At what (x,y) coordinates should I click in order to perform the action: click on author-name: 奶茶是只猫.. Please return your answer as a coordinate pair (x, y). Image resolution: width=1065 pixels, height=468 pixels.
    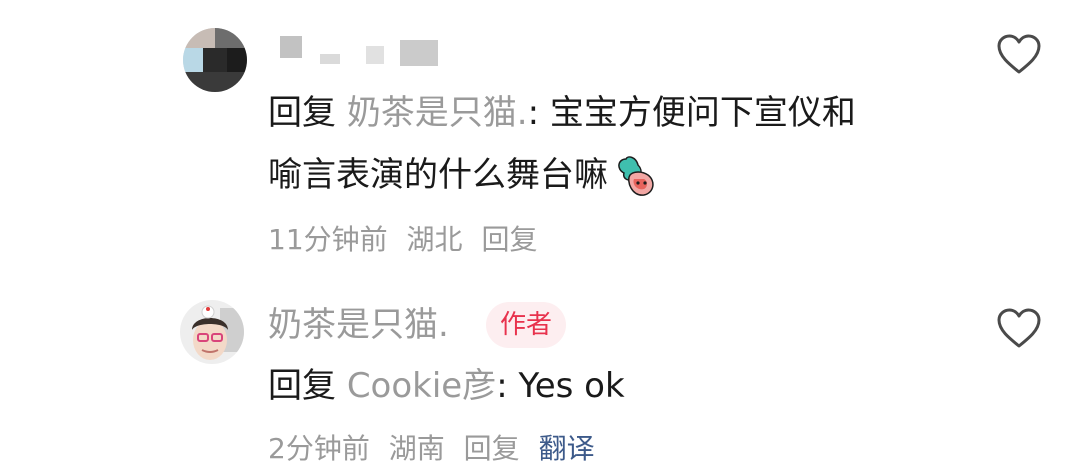
    Looking at the image, I should click on (358, 325).